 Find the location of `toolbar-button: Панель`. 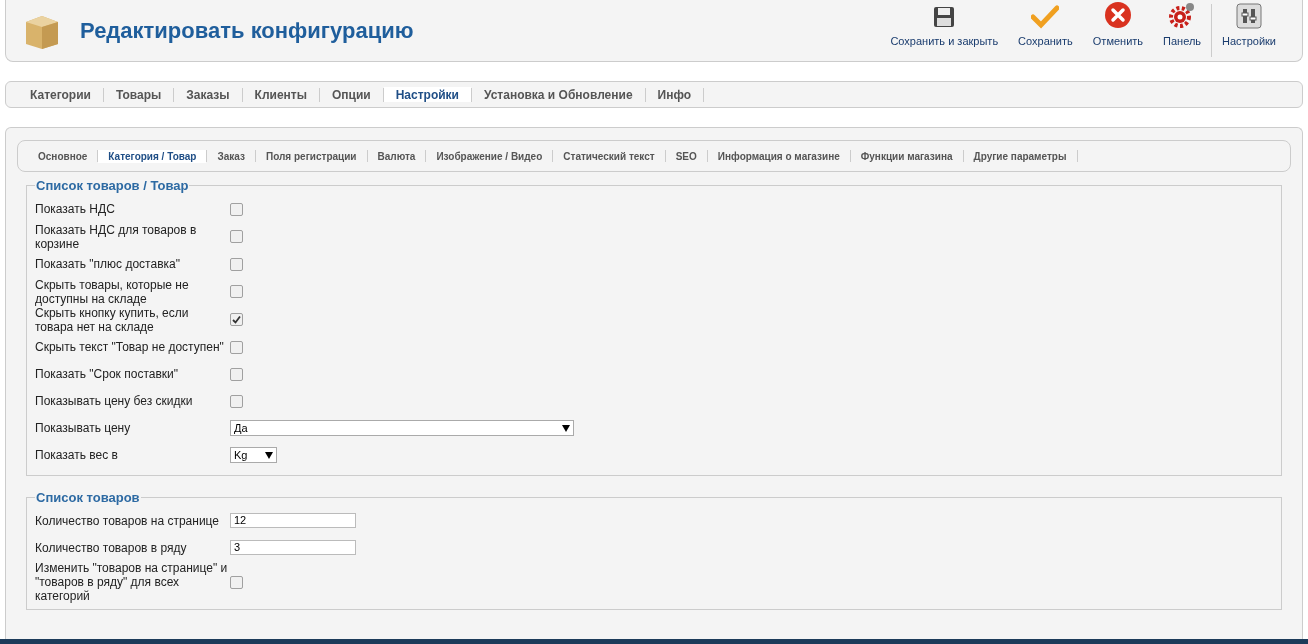

toolbar-button: Панель is located at coordinates (1182, 30).